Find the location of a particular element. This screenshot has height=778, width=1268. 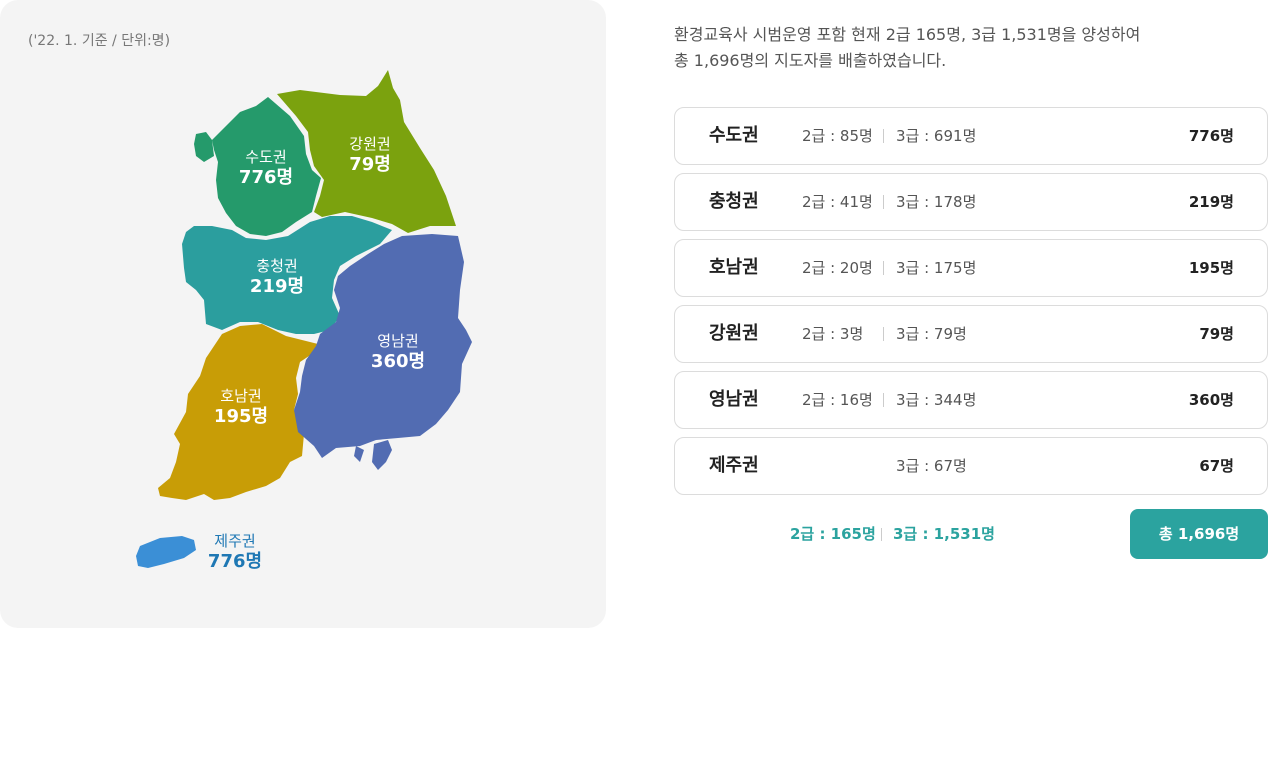

row-region-name: 호남권 is located at coordinates (734, 267).